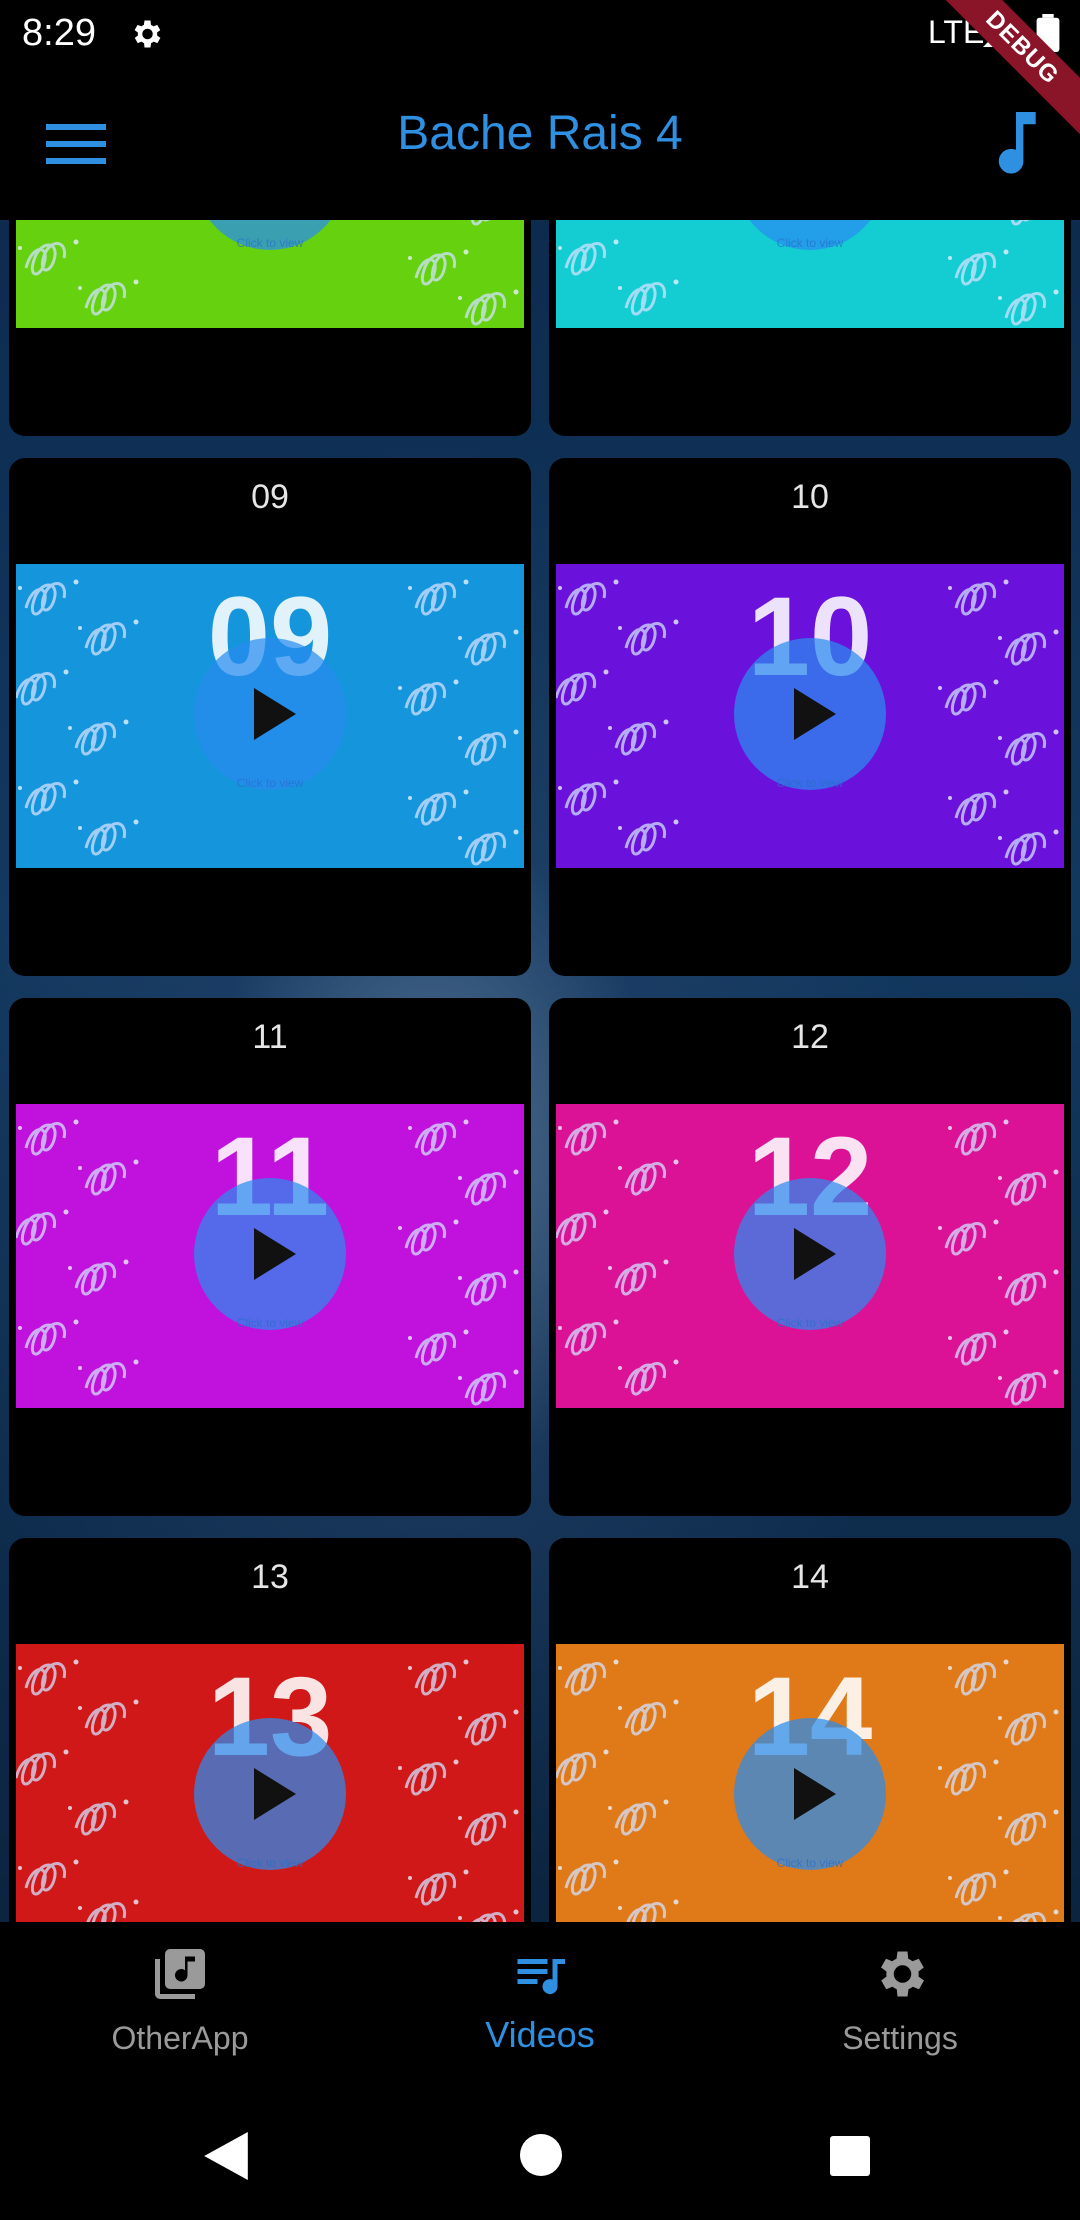 This screenshot has height=2220, width=1080. I want to click on video-card: 11 11 Click to view, so click(270, 1257).